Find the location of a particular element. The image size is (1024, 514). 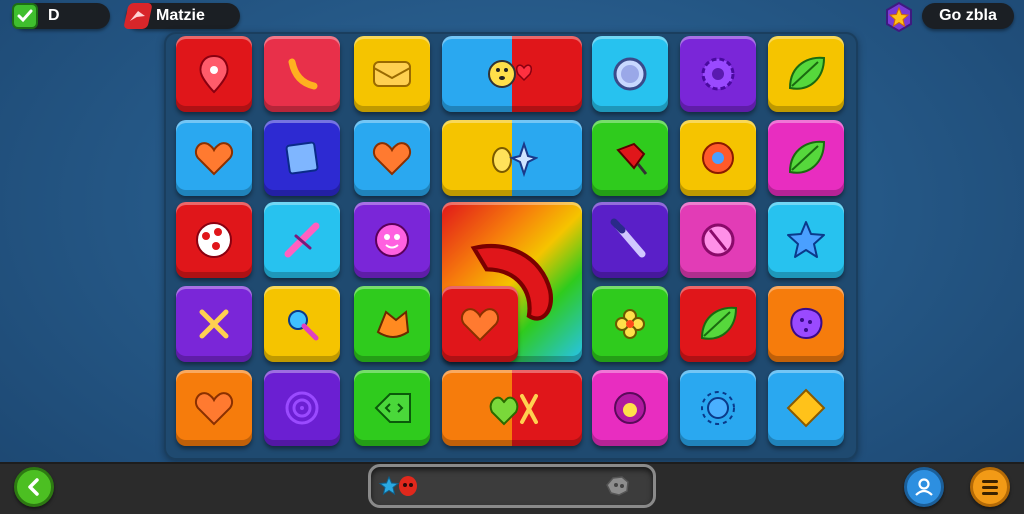

checkmark-icon is located at coordinates (25, 16).